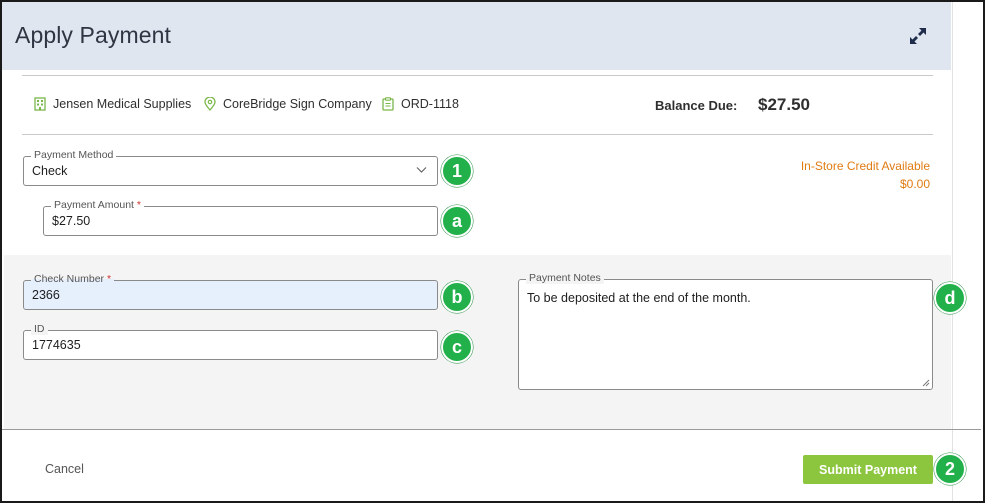 Image resolution: width=985 pixels, height=503 pixels. I want to click on payment-amount-label: Payment Amount *, so click(97, 205).